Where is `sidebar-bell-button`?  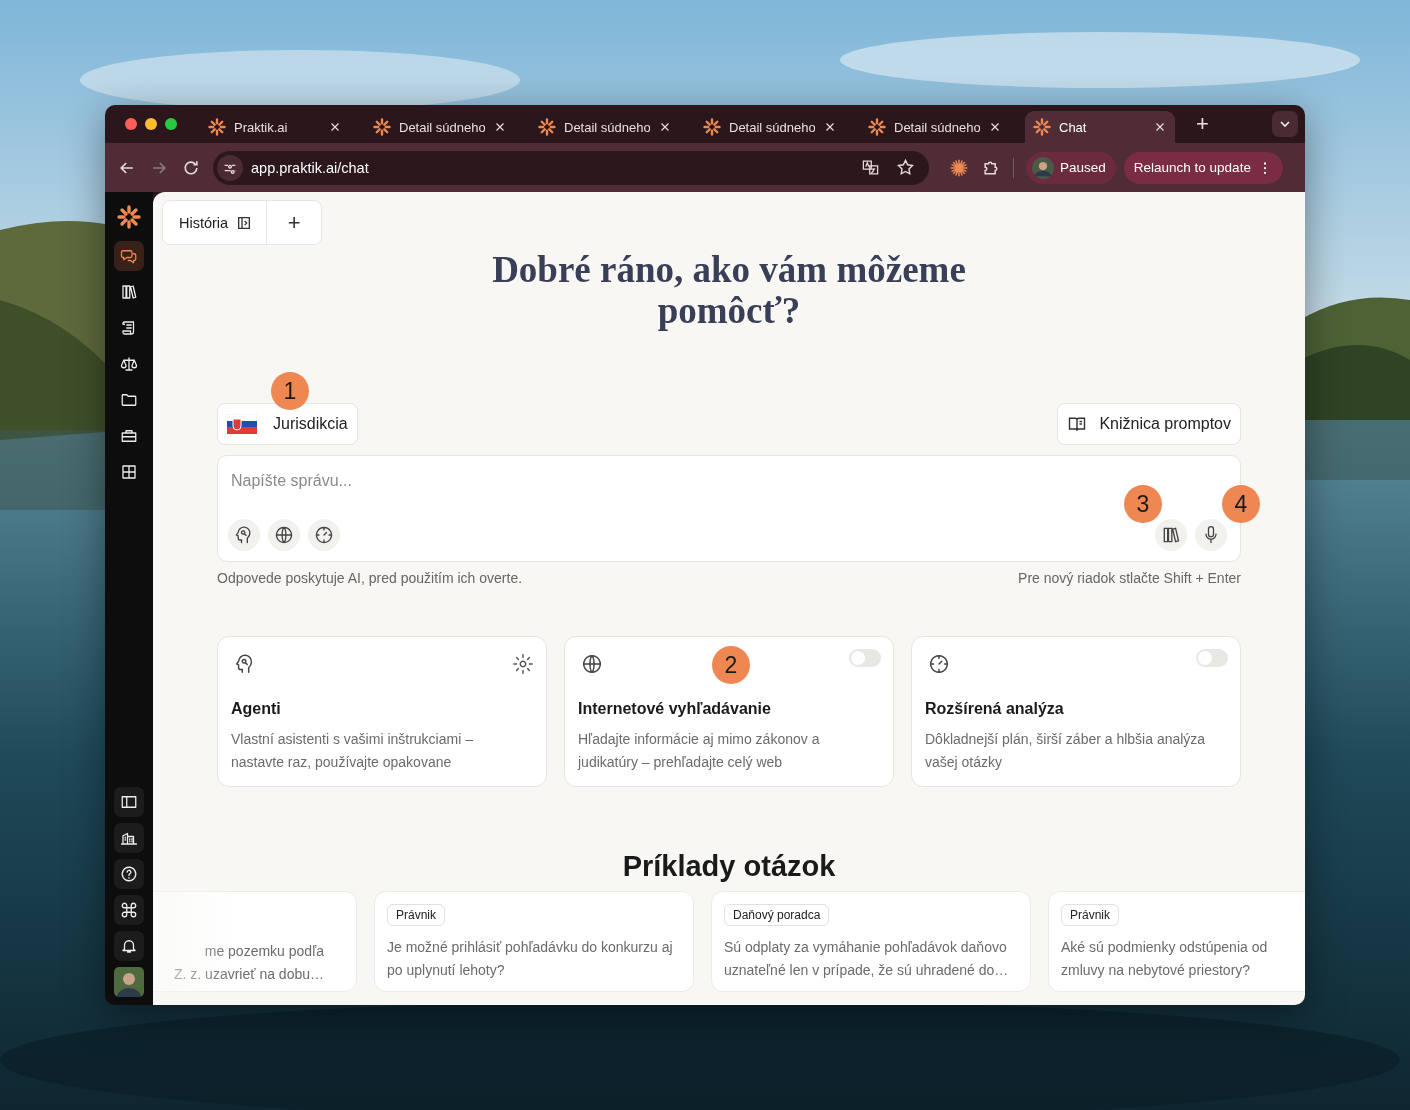 sidebar-bell-button is located at coordinates (129, 946).